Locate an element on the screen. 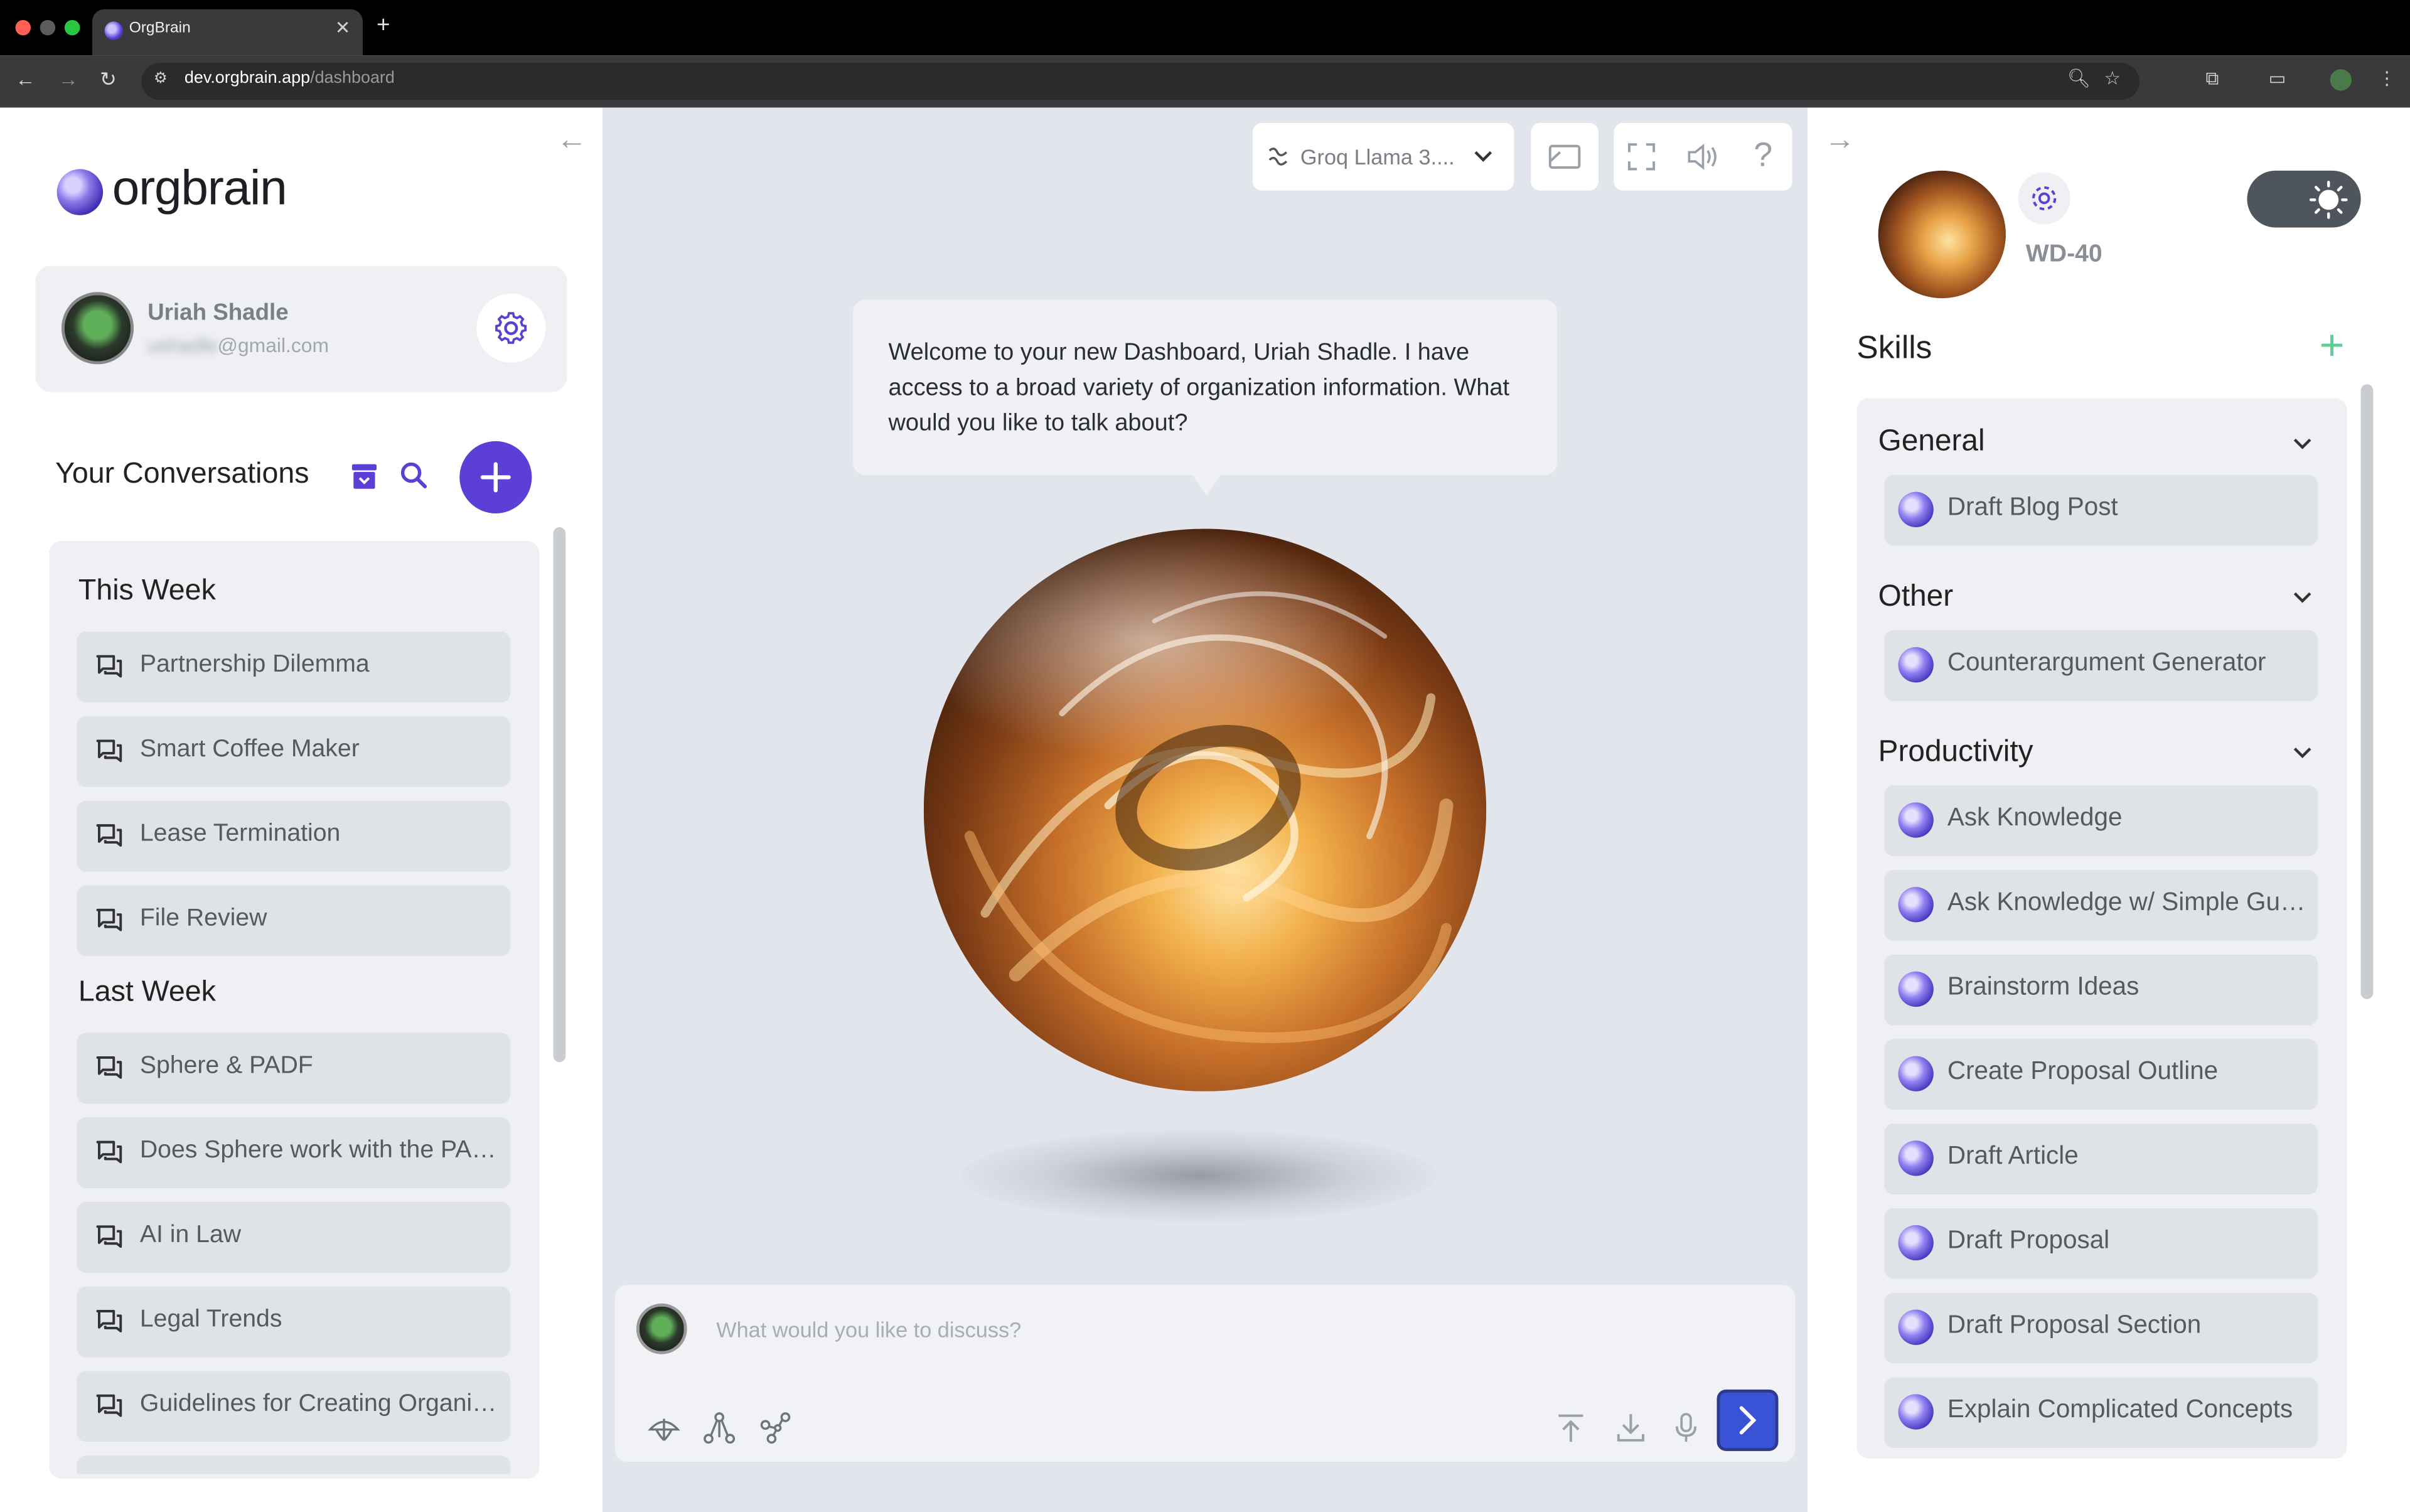  skill-label: Create Proposal Outline is located at coordinates (2083, 1071).